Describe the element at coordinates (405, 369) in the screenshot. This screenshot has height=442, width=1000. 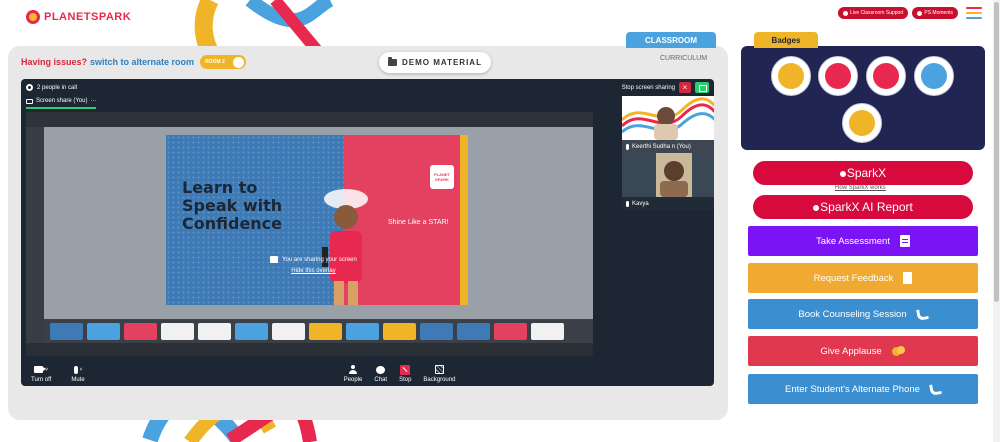
I see `stop-share-icon` at that location.